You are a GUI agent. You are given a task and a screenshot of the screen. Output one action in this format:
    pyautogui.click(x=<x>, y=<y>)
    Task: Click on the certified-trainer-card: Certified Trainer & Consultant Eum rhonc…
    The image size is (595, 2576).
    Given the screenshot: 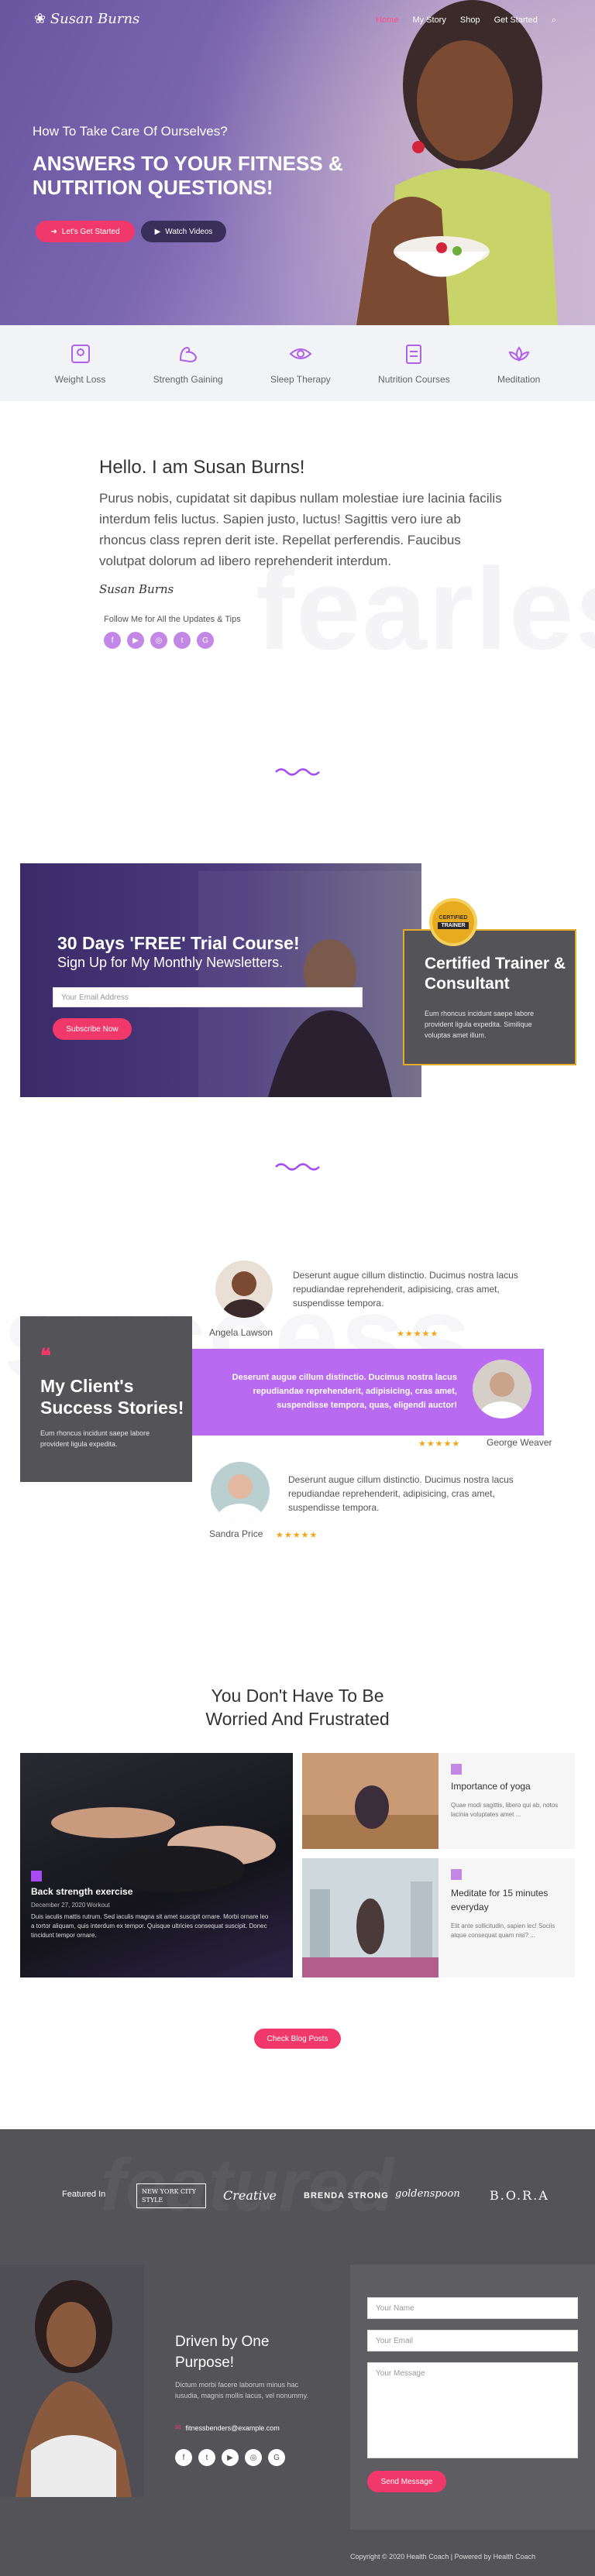 What is the action you would take?
    pyautogui.click(x=490, y=997)
    